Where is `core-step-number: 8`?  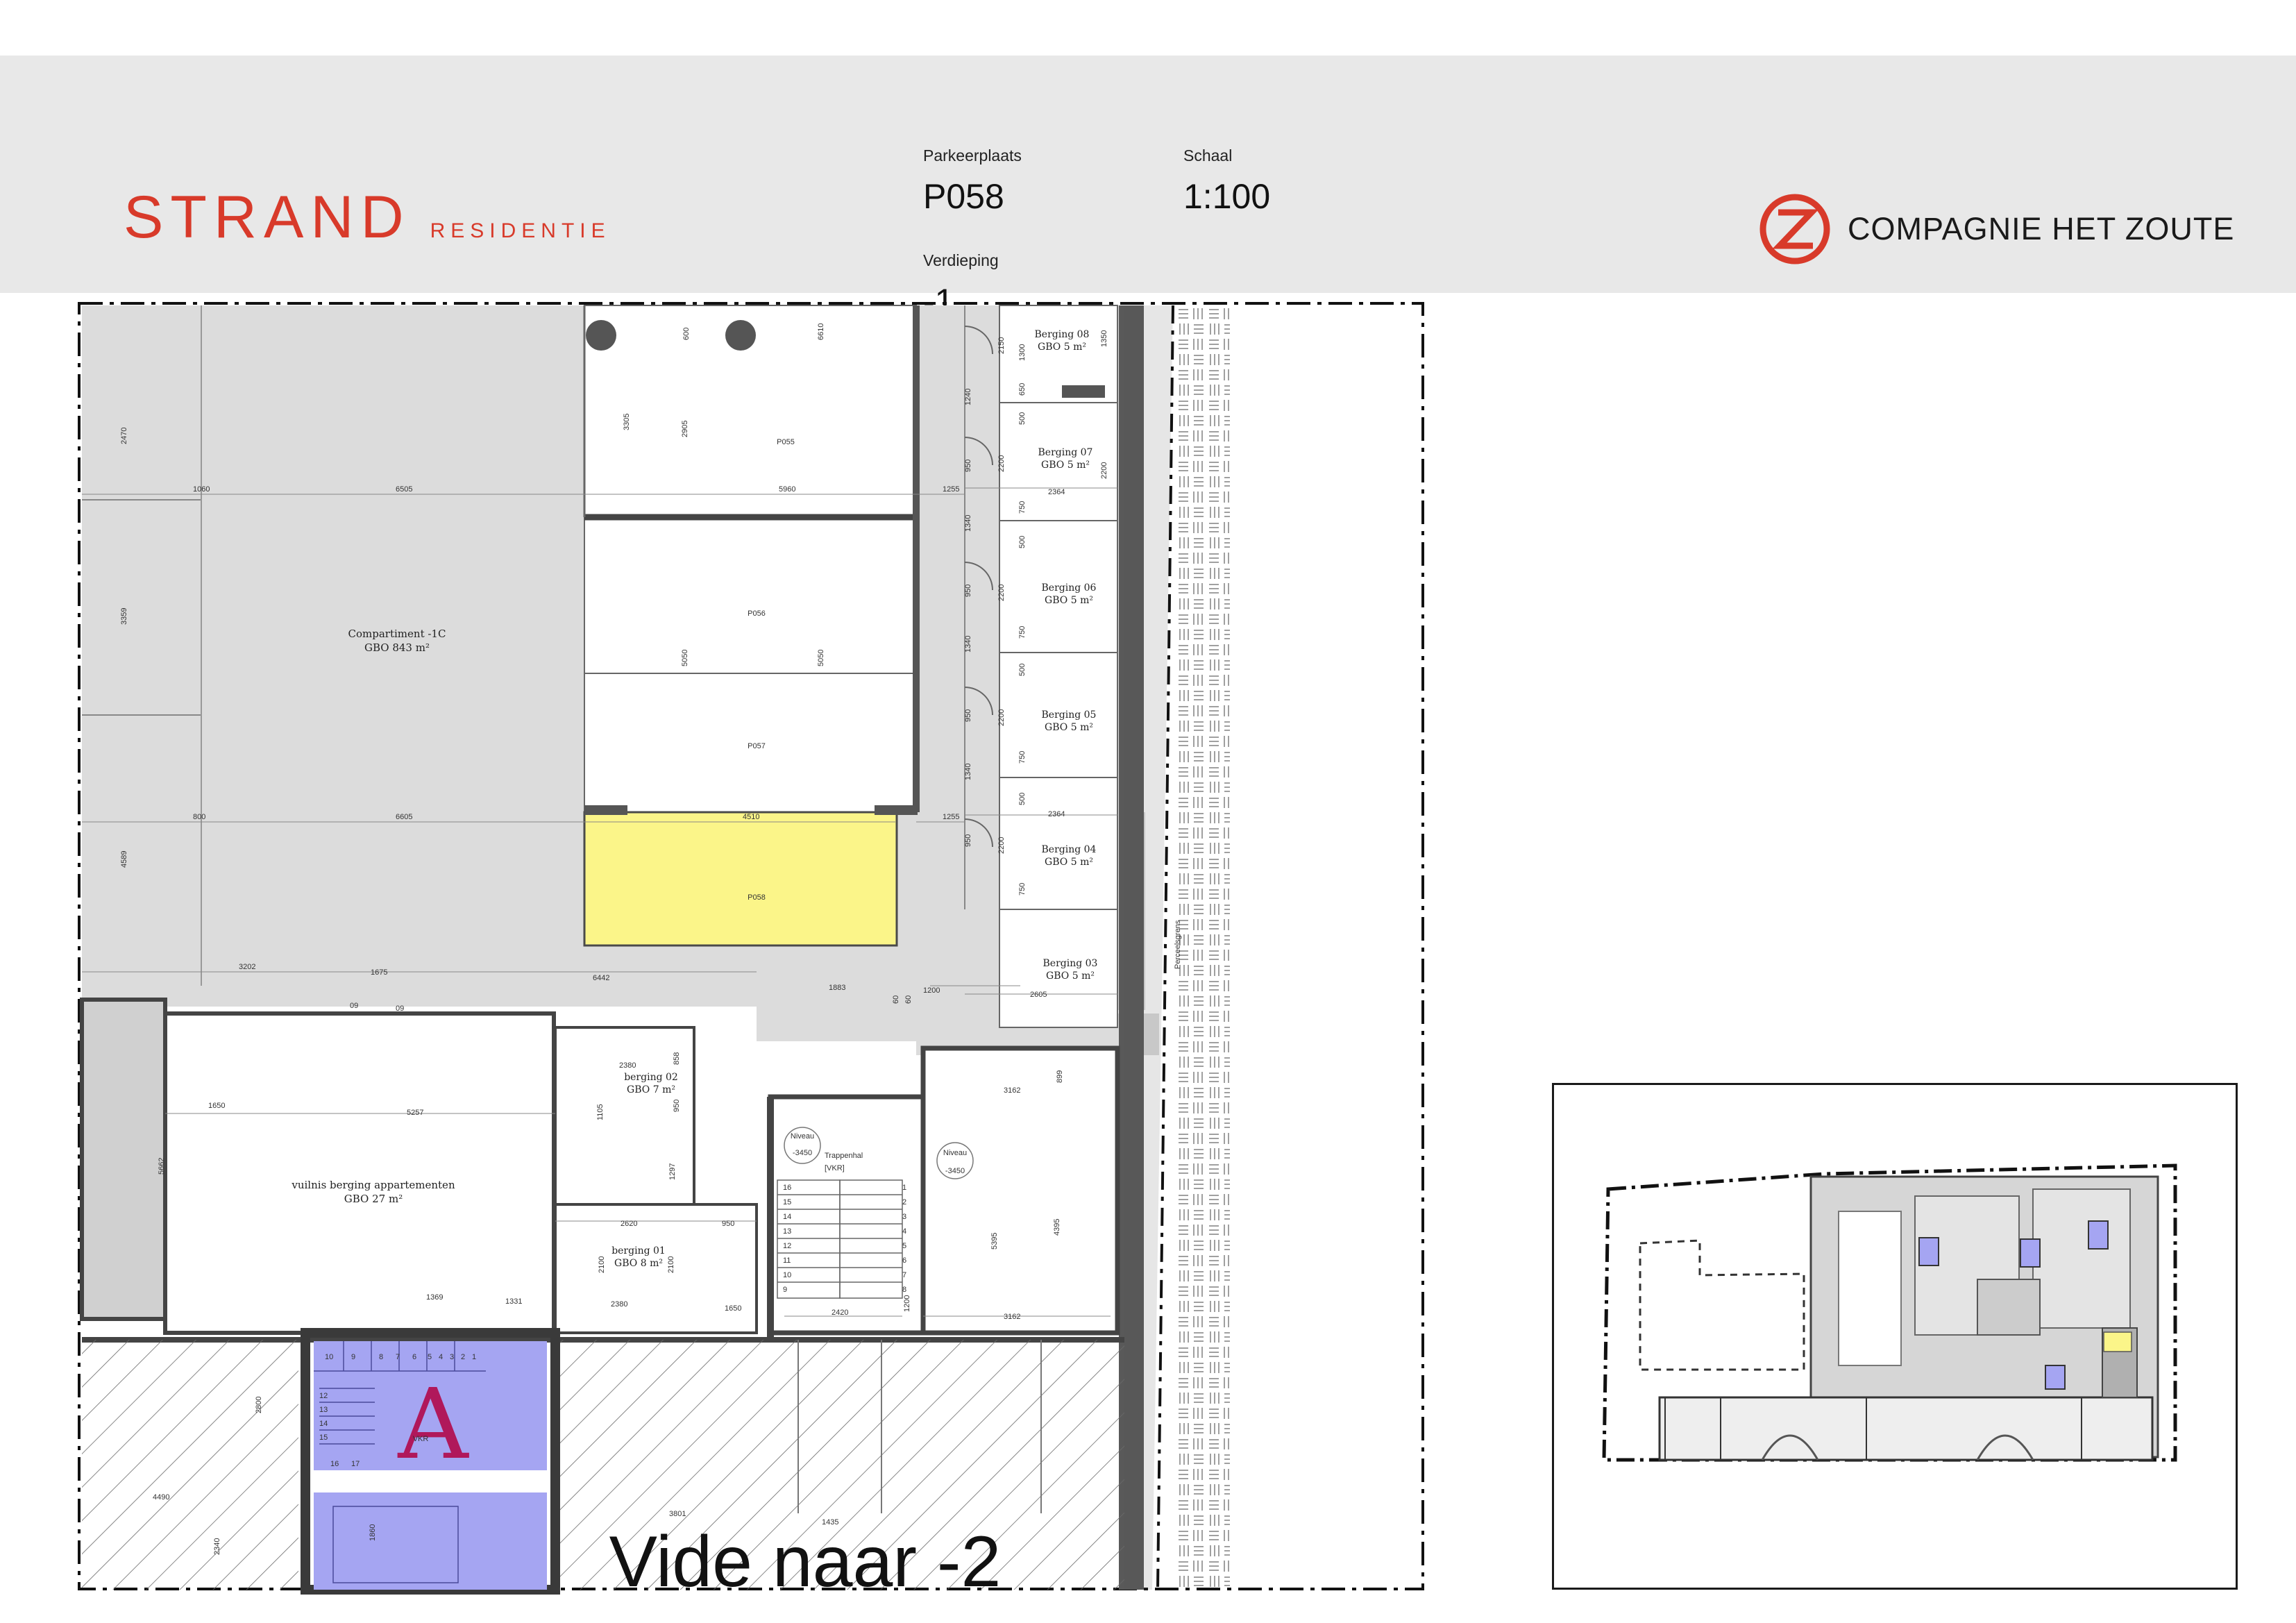
core-step-number: 8 is located at coordinates (381, 1357).